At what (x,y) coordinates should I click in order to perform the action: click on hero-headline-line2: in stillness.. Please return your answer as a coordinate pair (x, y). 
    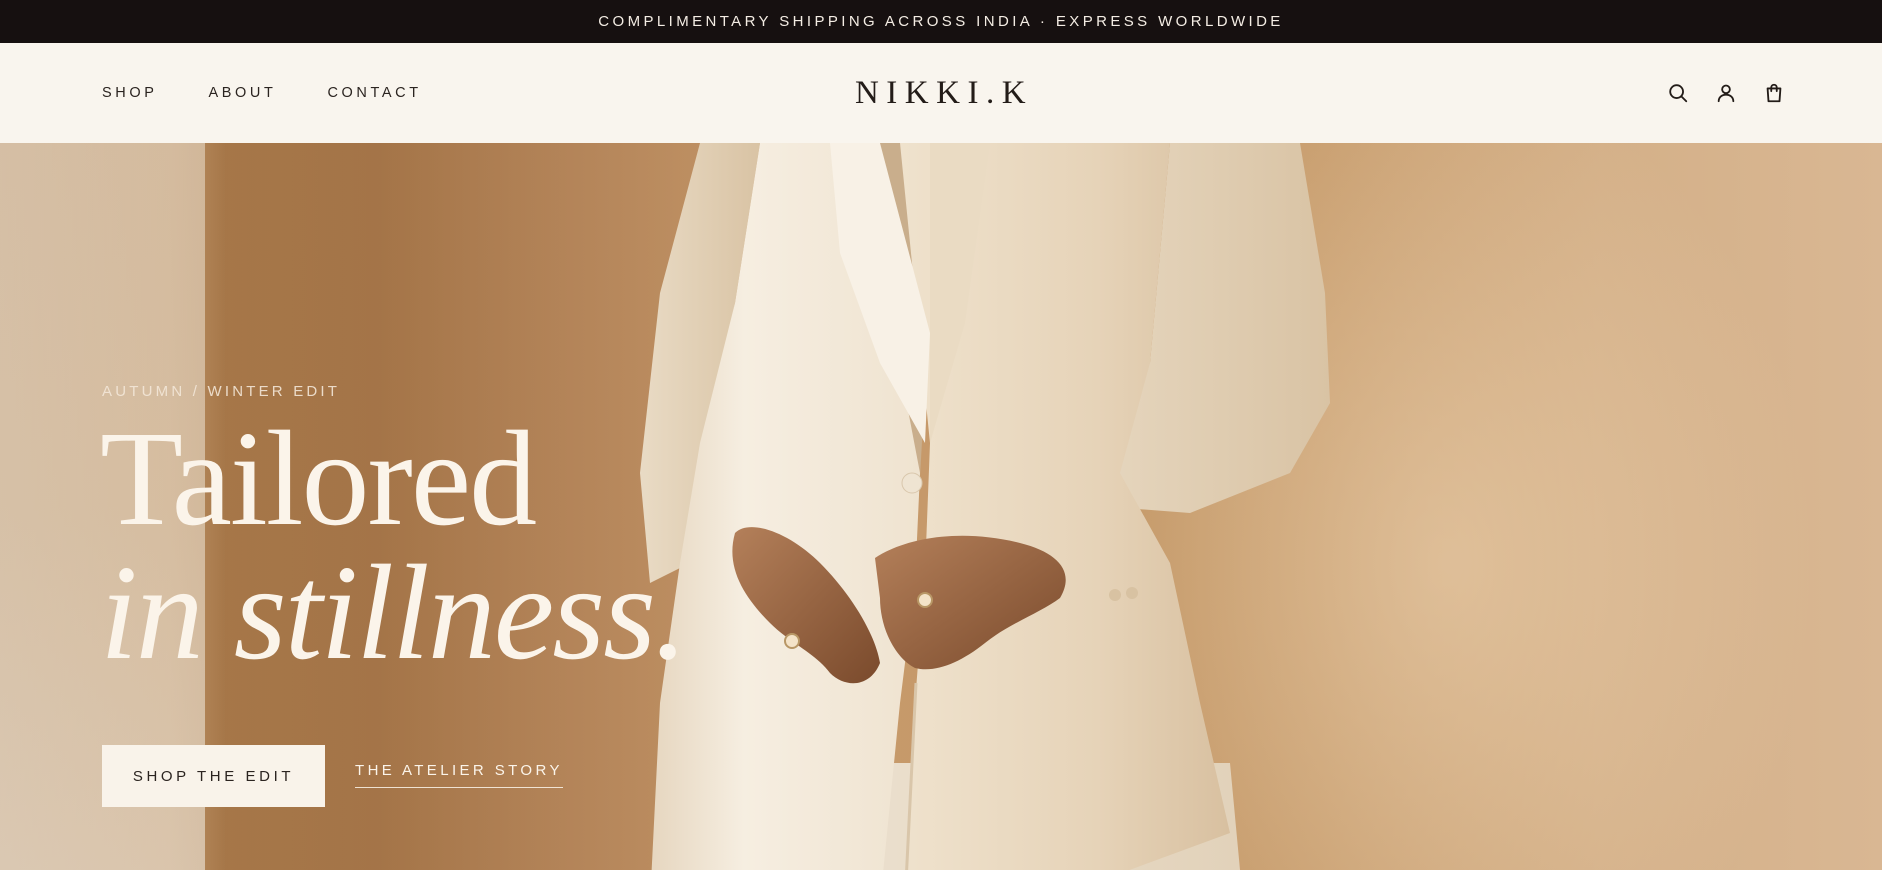
    Looking at the image, I should click on (394, 613).